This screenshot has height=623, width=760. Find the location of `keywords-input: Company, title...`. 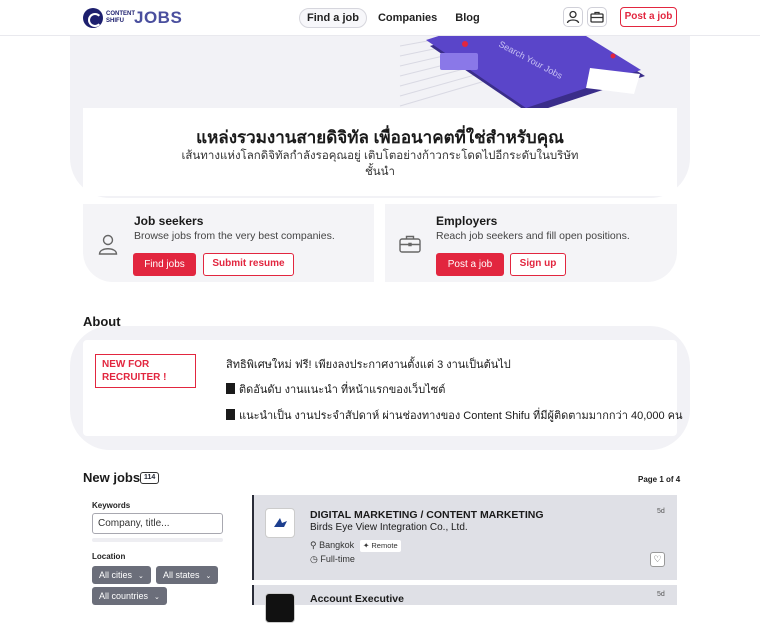

keywords-input: Company, title... is located at coordinates (157, 523).